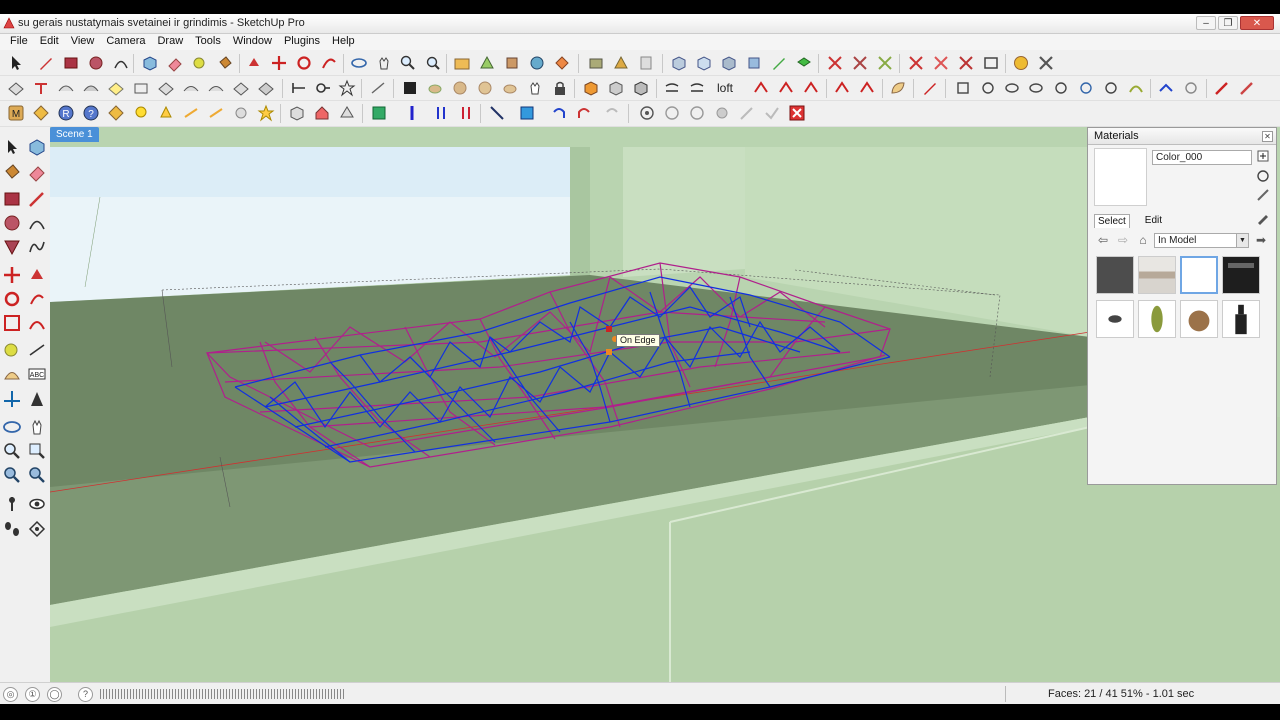 The width and height of the screenshot is (1280, 720). What do you see at coordinates (1111, 88) in the screenshot?
I see `ring-tool-6-icon` at bounding box center [1111, 88].